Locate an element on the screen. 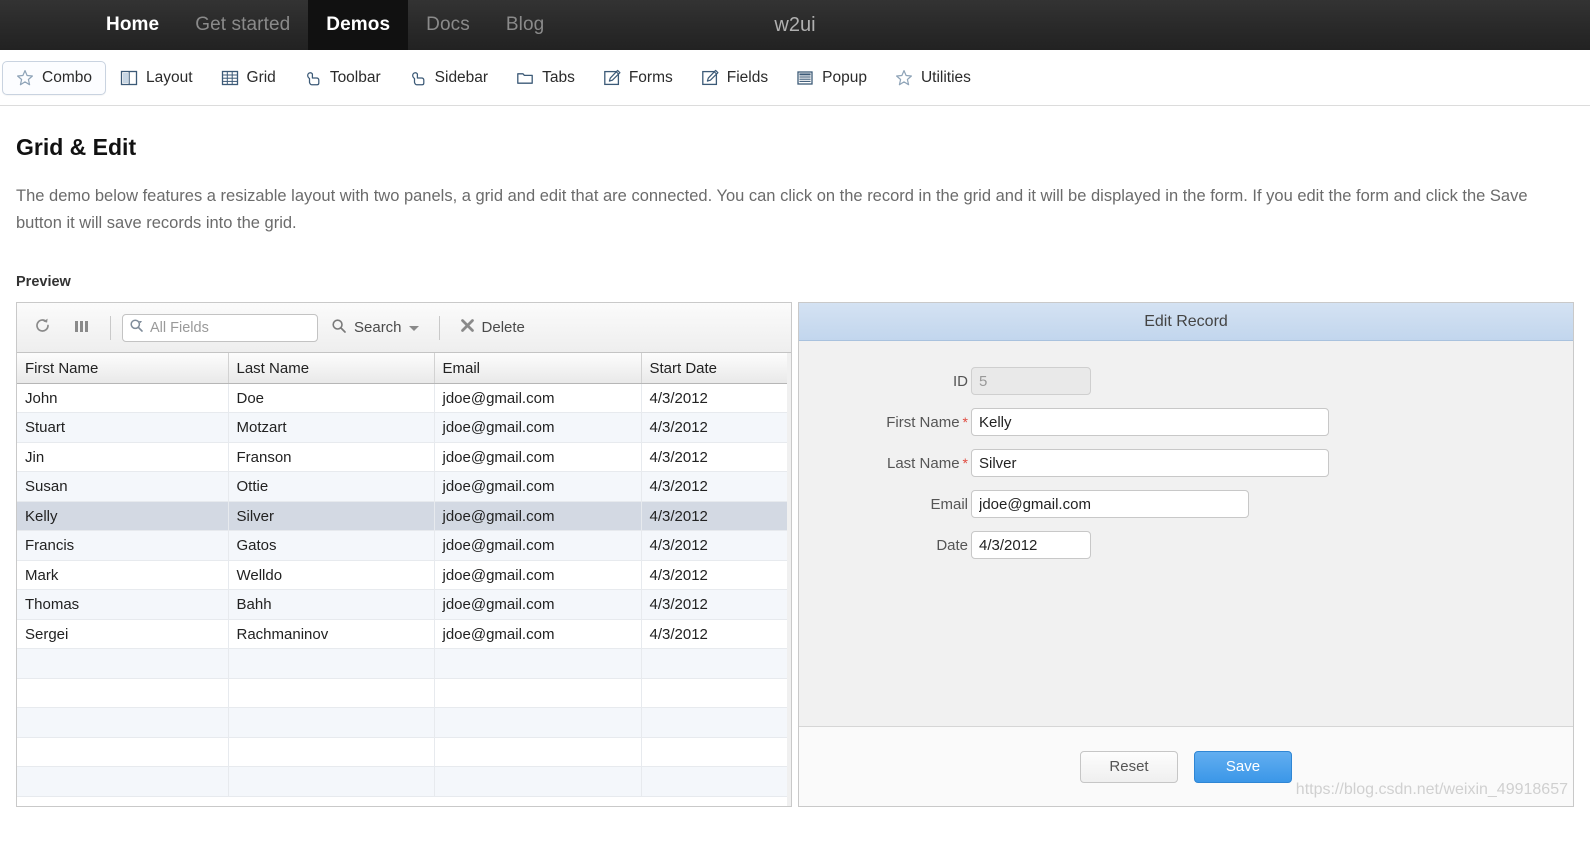 This screenshot has height=858, width=1590. table-row: Sergei Rachmaninov jdoe@gmail.com 4/3/2012 is located at coordinates (404, 634).